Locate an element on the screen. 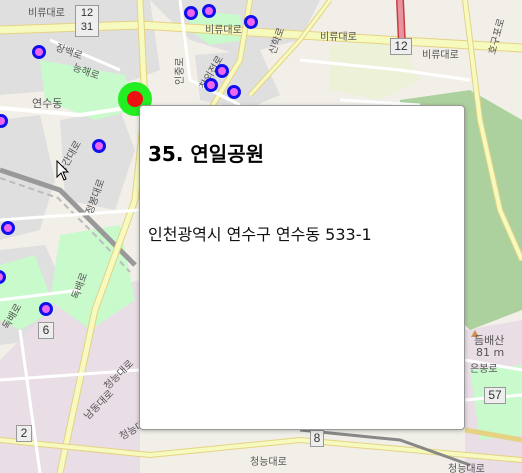 The height and width of the screenshot is (473, 522). mouse-cursor-icon is located at coordinates (63, 170).